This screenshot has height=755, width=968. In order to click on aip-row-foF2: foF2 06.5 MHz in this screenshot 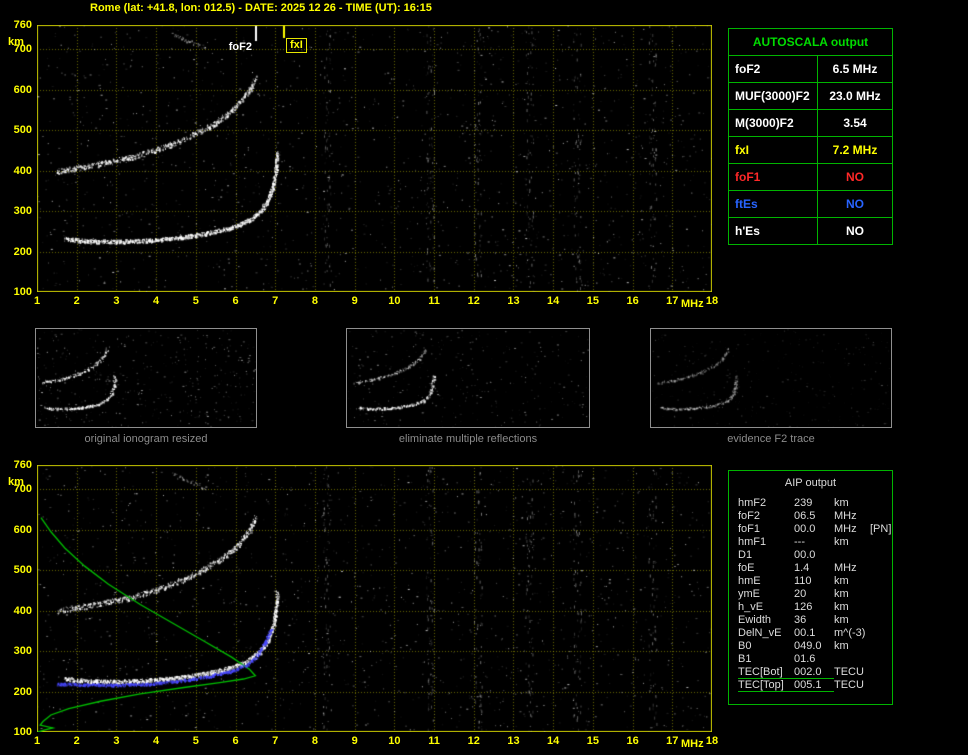, I will do `click(810, 516)`.